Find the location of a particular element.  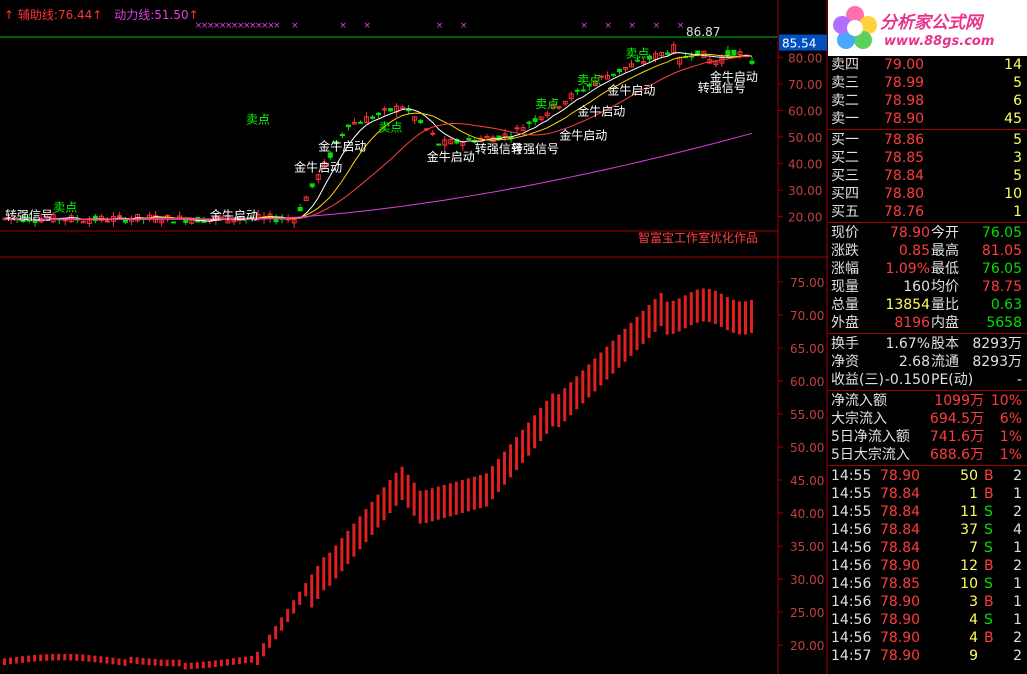

stat-row: 现量 160 均价 78.75 is located at coordinates (927, 287).